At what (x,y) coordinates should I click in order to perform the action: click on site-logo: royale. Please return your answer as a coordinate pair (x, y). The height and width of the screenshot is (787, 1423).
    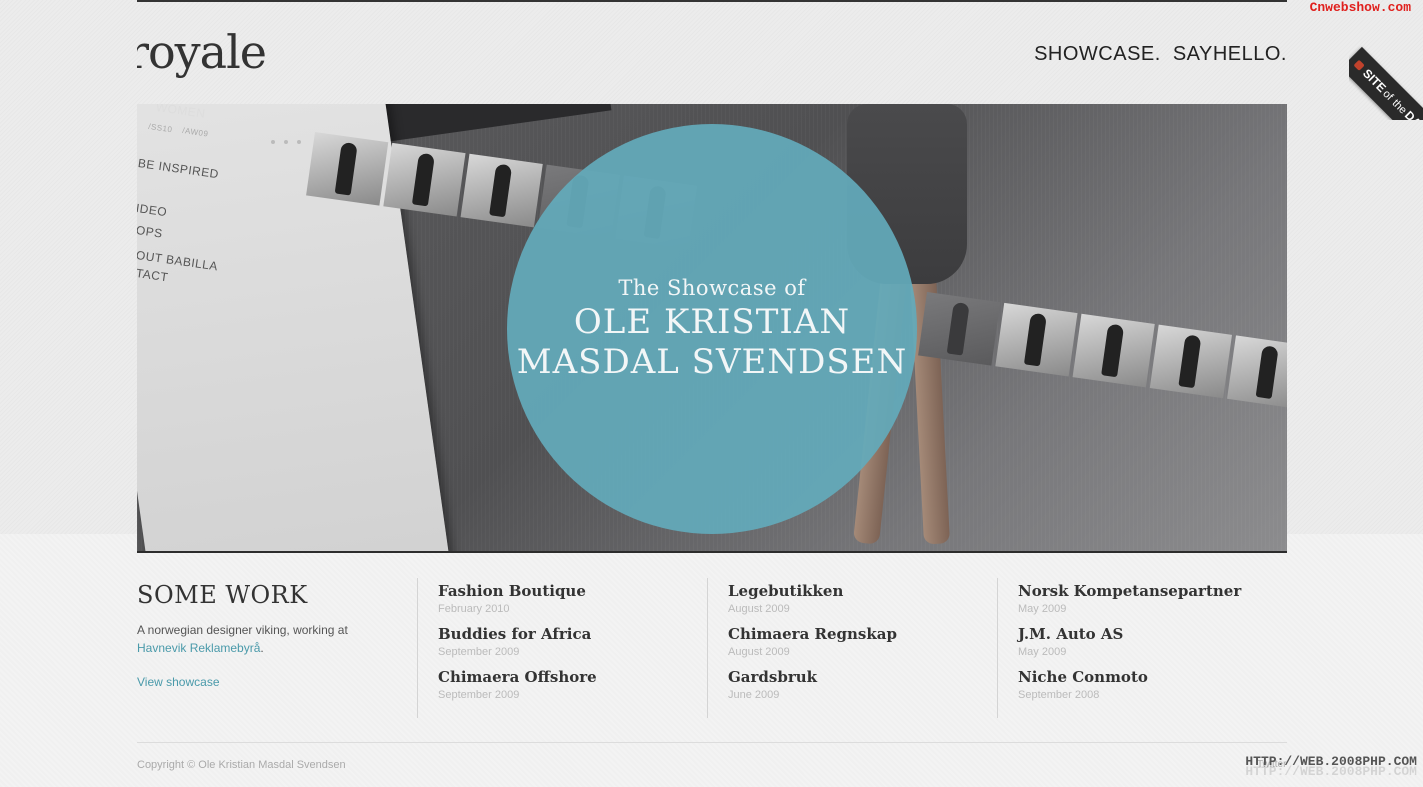
    Looking at the image, I should click on (202, 52).